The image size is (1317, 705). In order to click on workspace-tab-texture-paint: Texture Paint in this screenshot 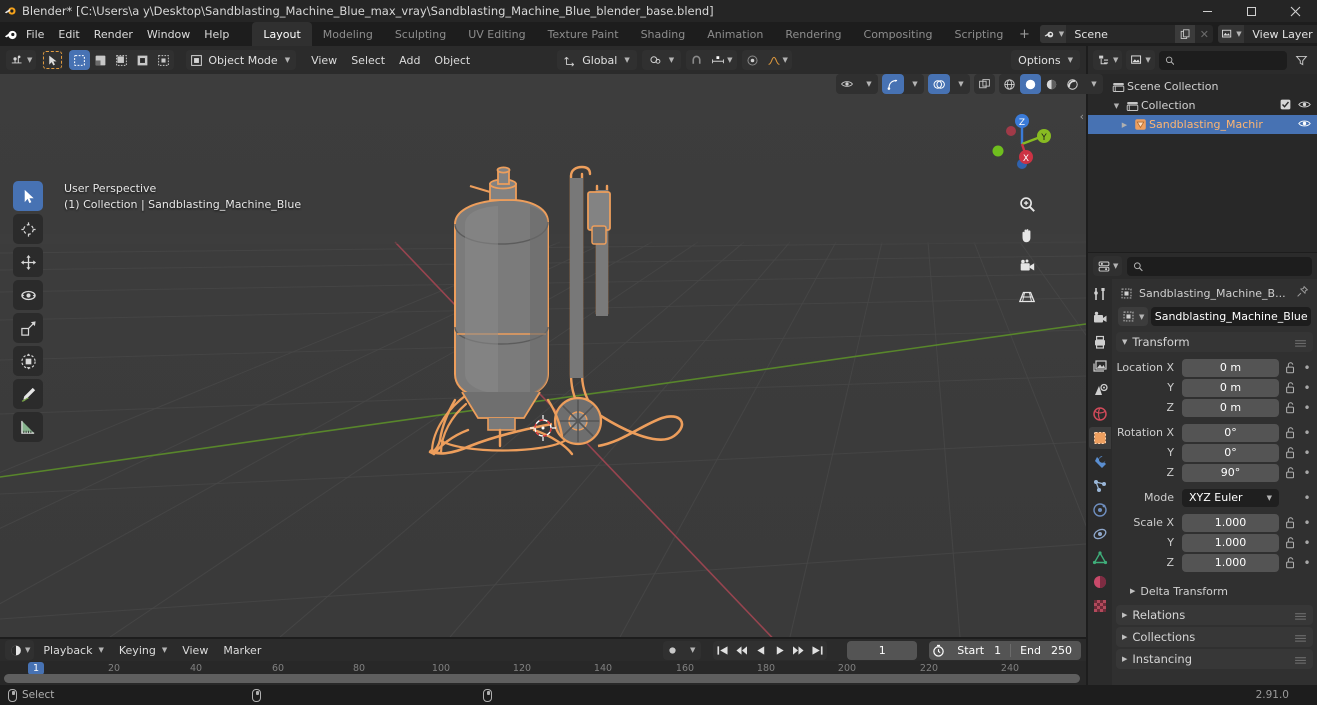, I will do `click(583, 34)`.